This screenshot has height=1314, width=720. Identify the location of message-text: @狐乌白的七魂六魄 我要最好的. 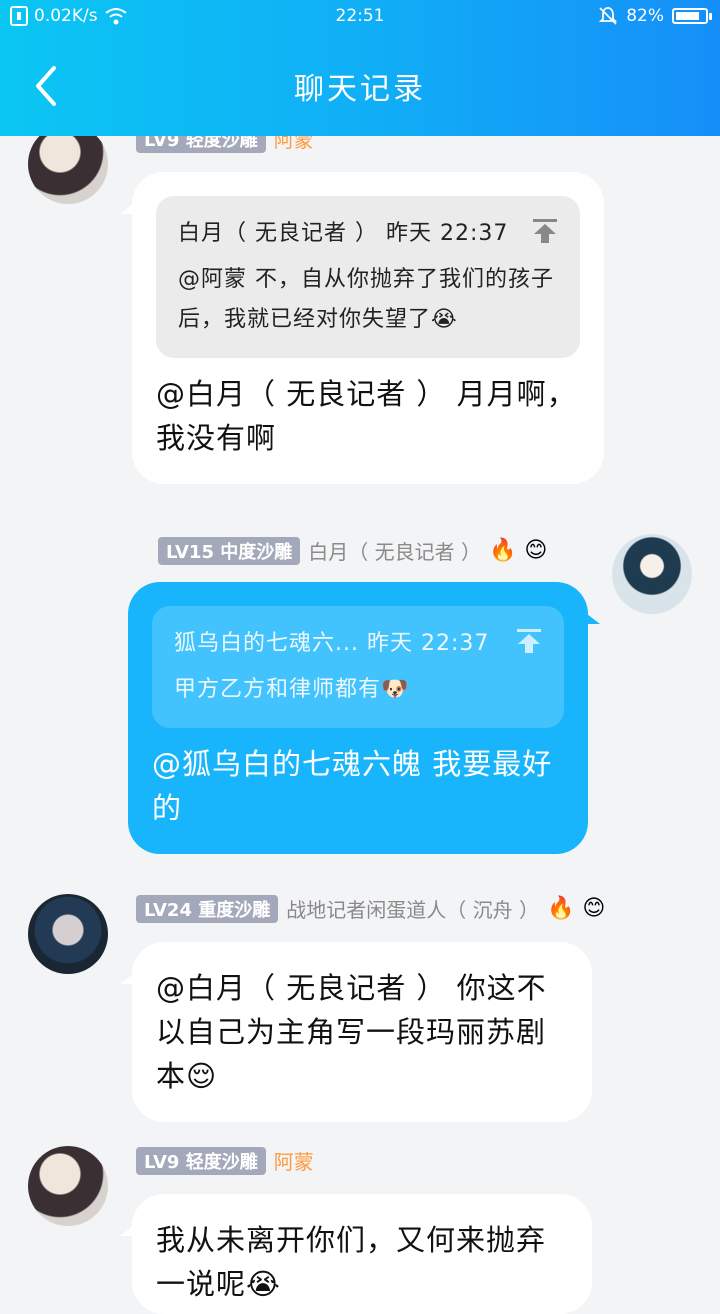
(352, 786).